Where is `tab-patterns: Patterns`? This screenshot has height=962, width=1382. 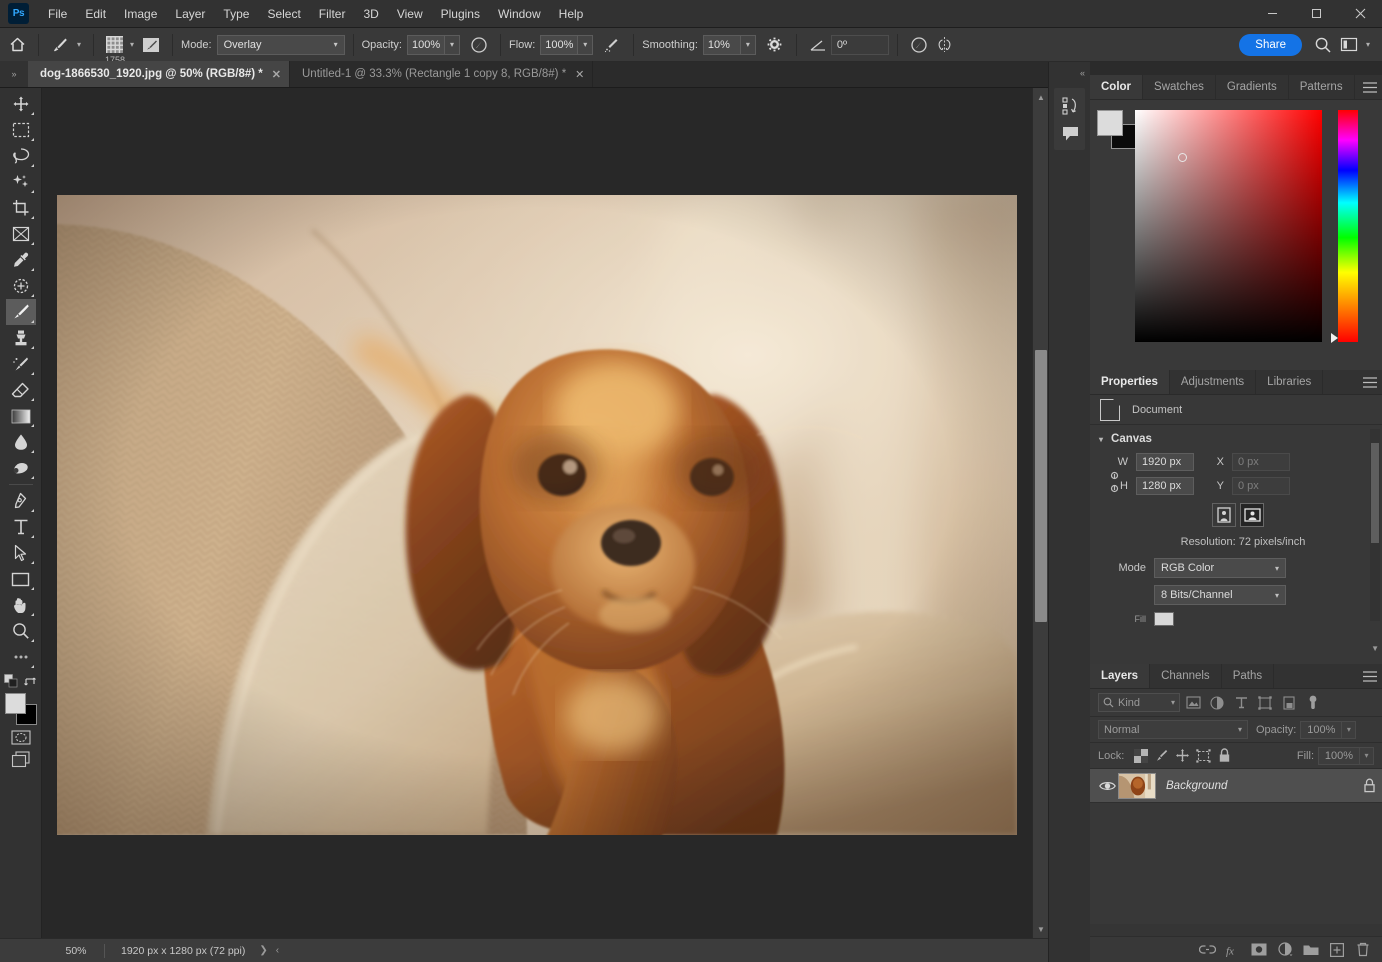
tab-patterns: Patterns is located at coordinates (1322, 87).